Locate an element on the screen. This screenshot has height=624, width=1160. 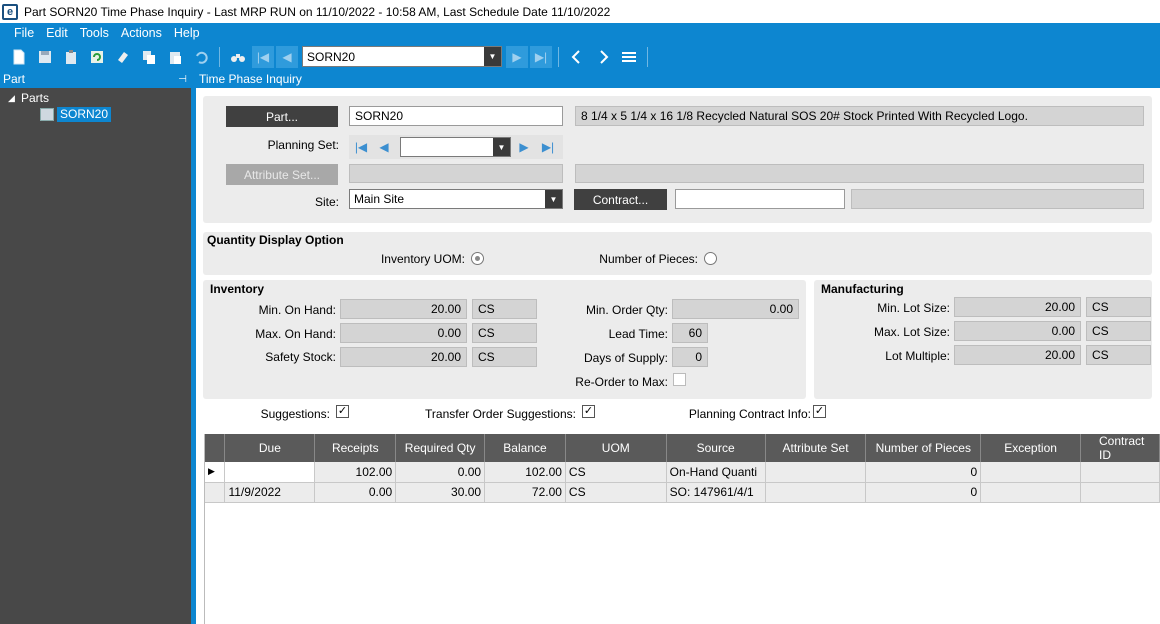
previous-record-icon: ◀ is located at coordinates (287, 56).